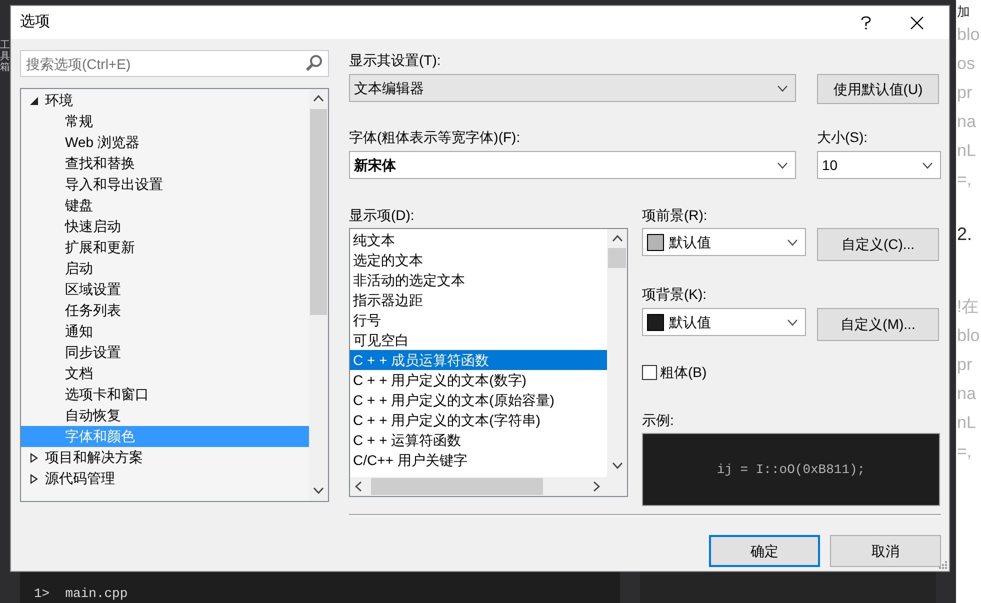 This screenshot has width=981, height=603. I want to click on field-label: 字体(粗体表示等宽字体)(F):, so click(435, 137).